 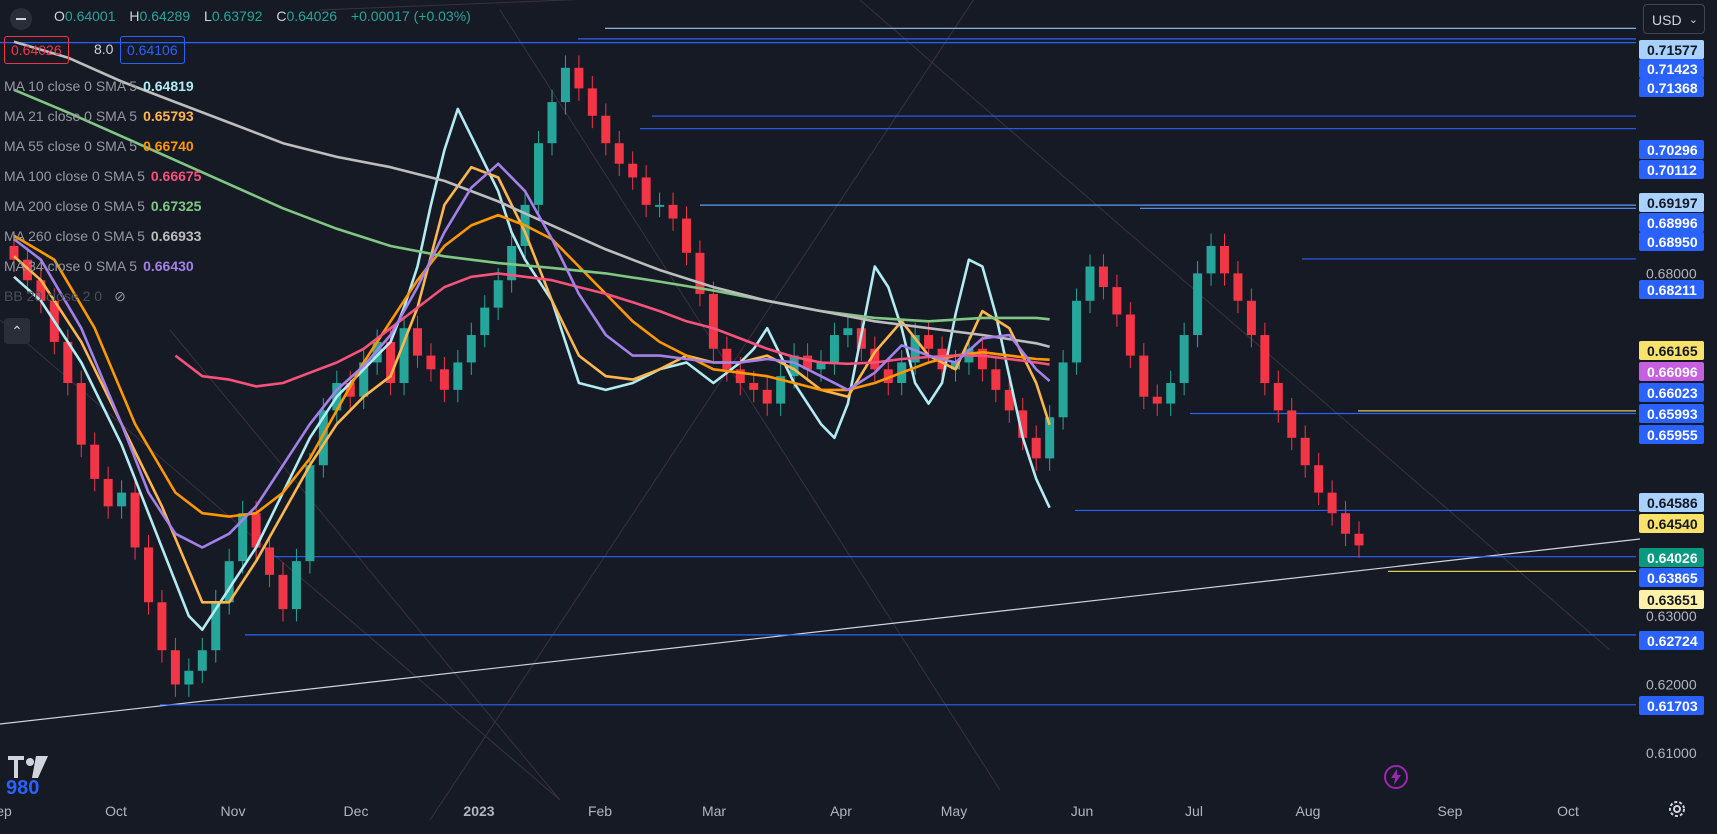 I want to click on price-label: 0.68211, so click(x=1672, y=290).